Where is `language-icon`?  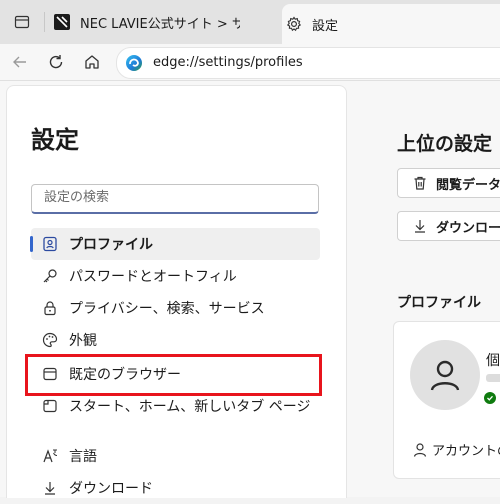 language-icon is located at coordinates (50, 456).